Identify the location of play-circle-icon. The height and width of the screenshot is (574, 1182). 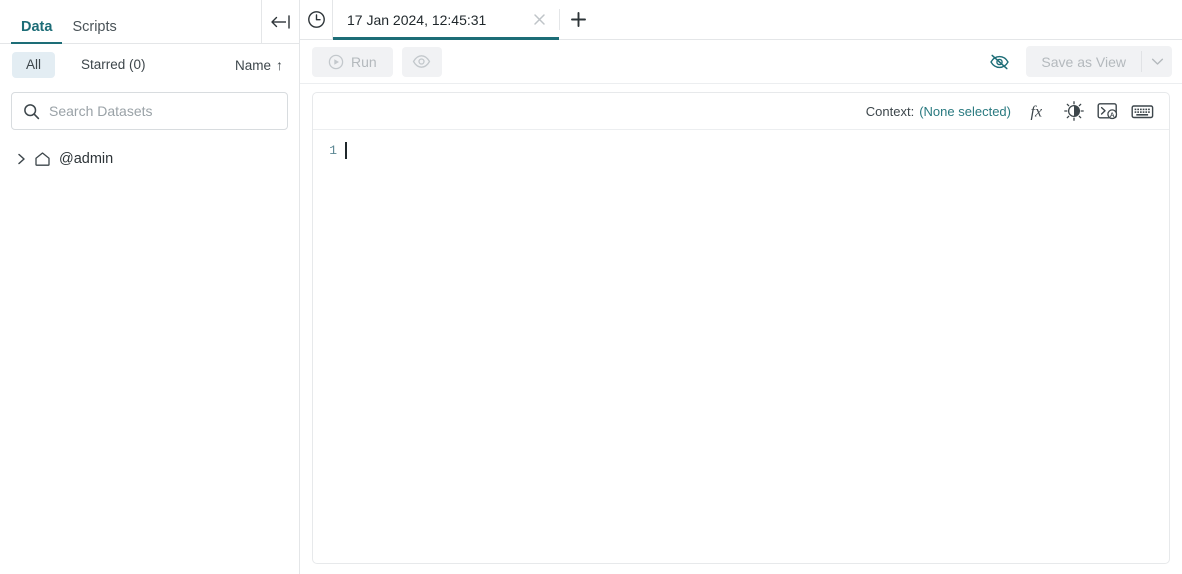
(336, 61).